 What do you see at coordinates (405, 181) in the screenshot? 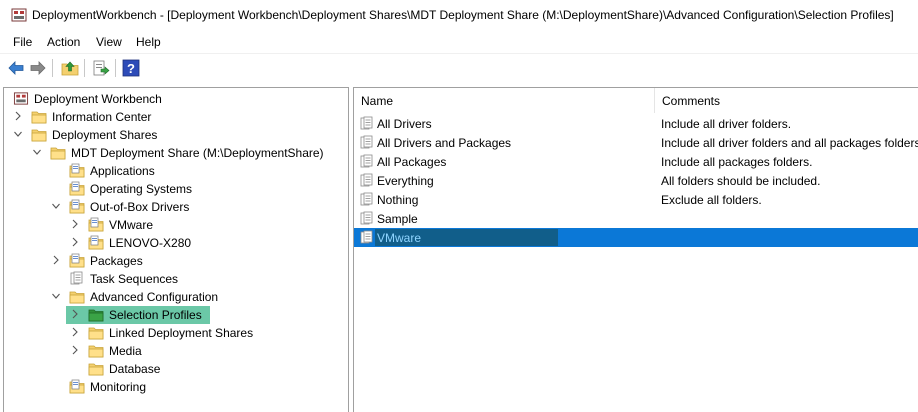
I see `item-name: Everything` at bounding box center [405, 181].